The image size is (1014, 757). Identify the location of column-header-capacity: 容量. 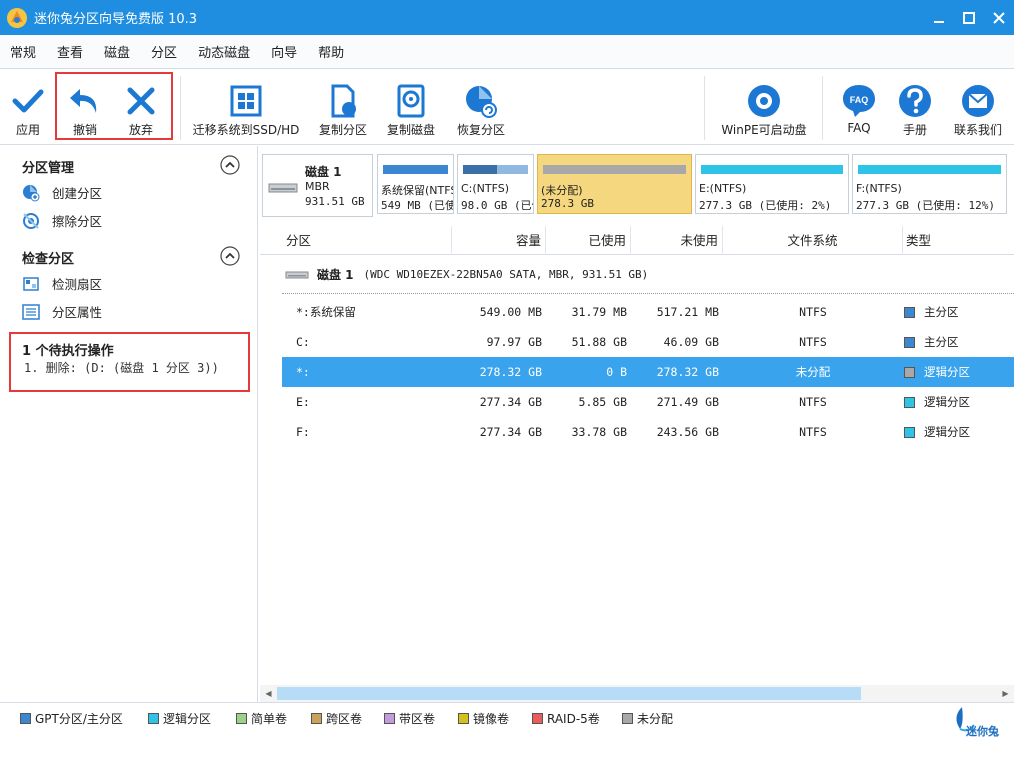
(499, 240).